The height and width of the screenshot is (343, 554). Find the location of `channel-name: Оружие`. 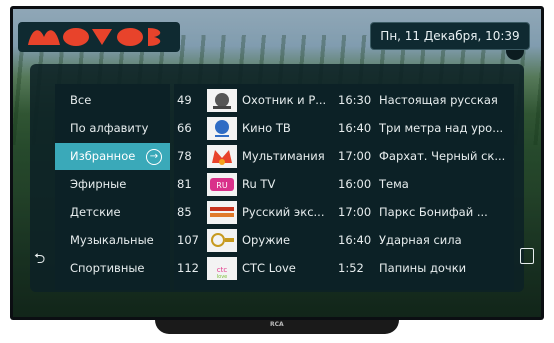

channel-name: Оружие is located at coordinates (266, 240).